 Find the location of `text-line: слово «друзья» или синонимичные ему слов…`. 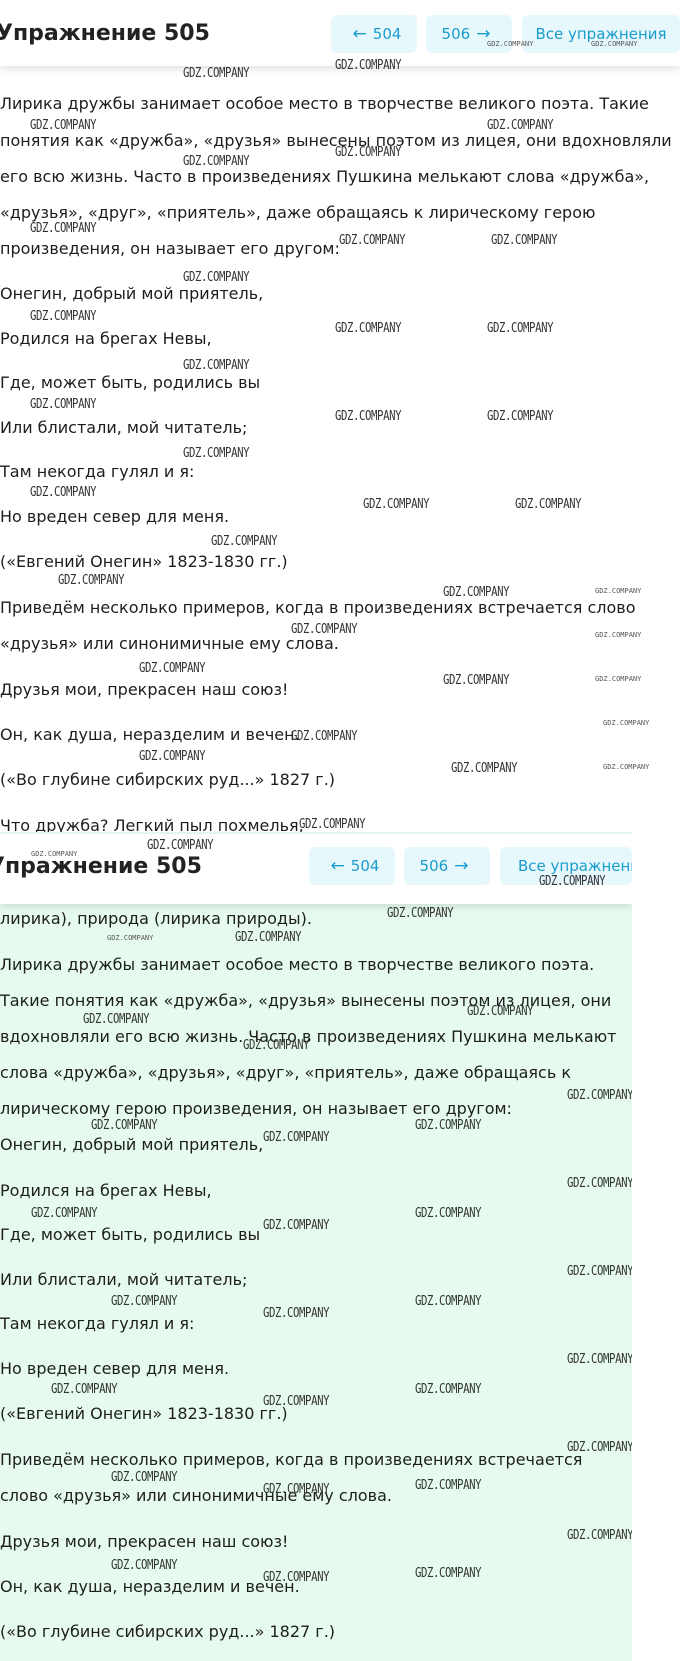

text-line: слово «друзья» или синонимичные ему слов… is located at coordinates (196, 1495).